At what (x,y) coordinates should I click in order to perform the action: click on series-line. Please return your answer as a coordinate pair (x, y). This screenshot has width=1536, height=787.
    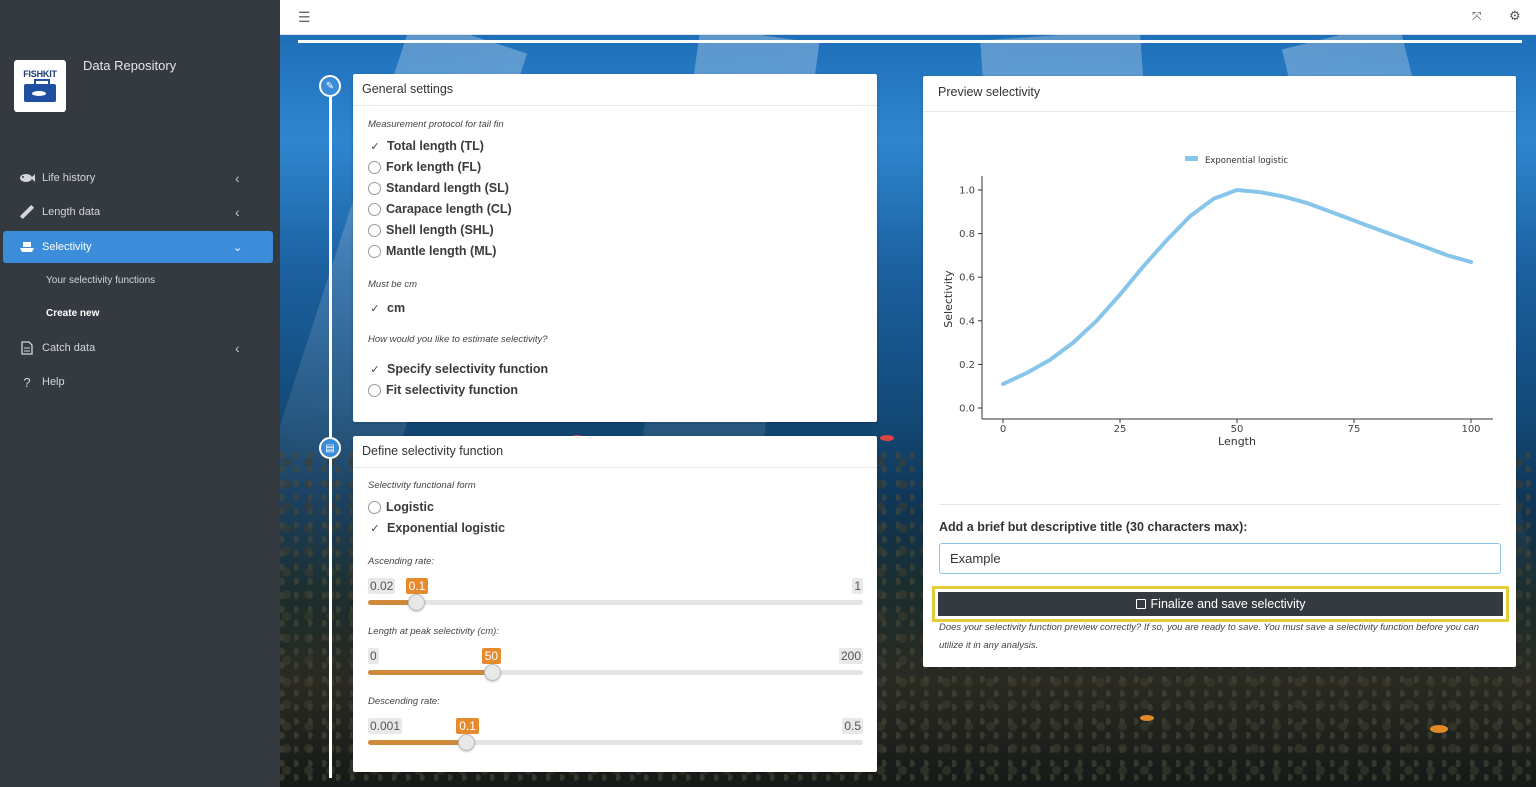
    Looking at the image, I should click on (1237, 287).